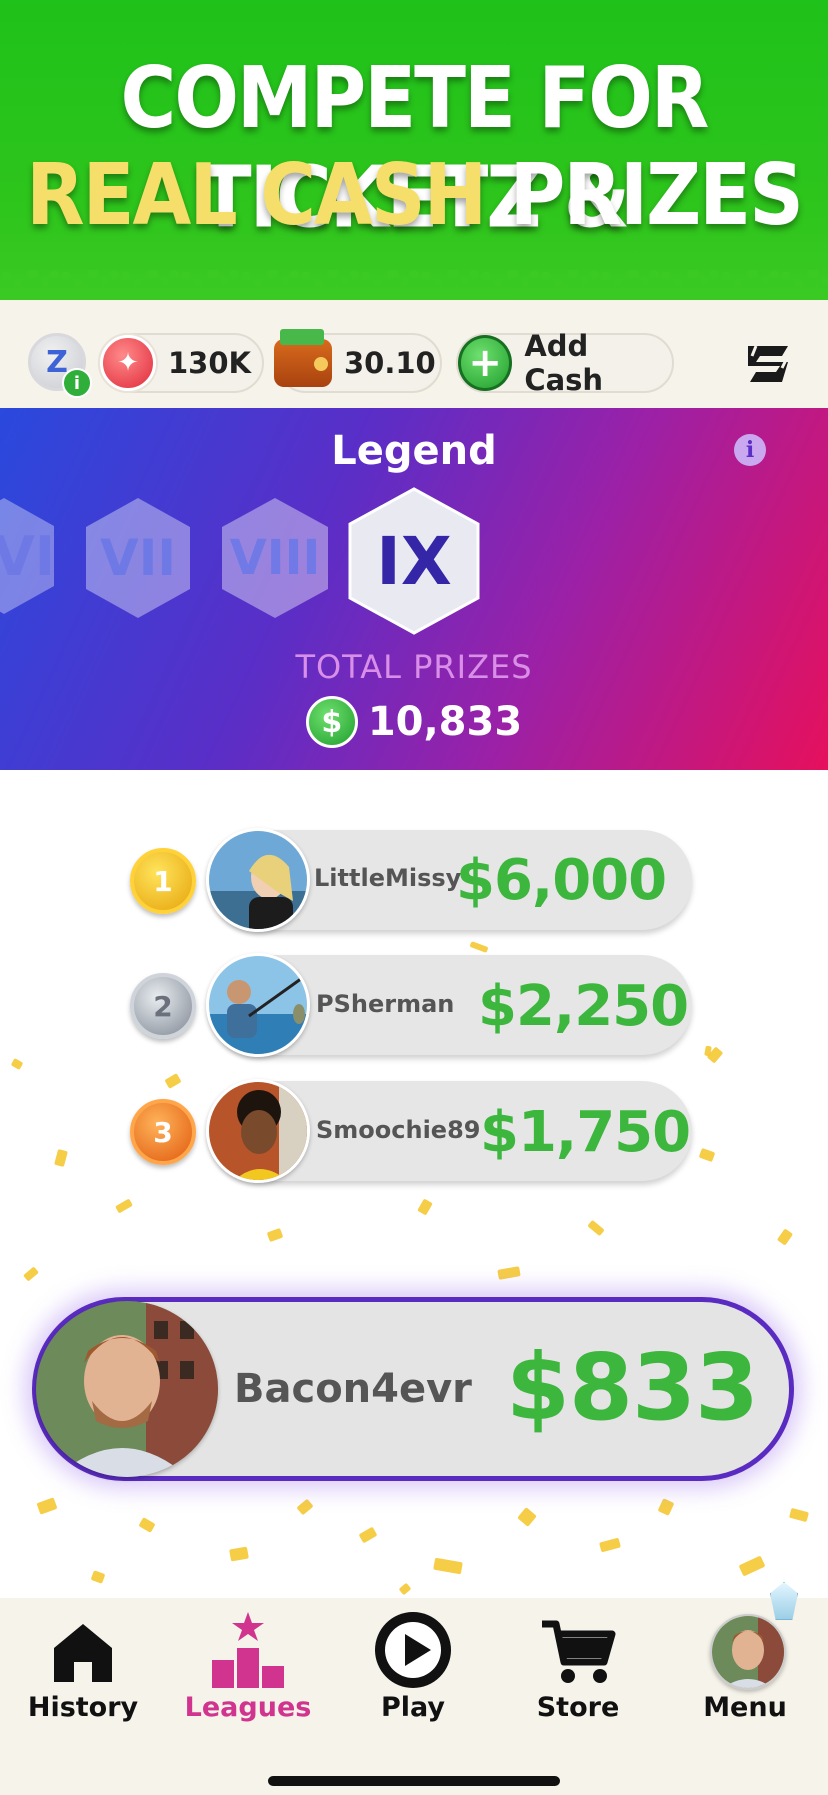 This screenshot has height=1795, width=828. What do you see at coordinates (413, 1707) in the screenshot?
I see `nav-label-play: Play` at bounding box center [413, 1707].